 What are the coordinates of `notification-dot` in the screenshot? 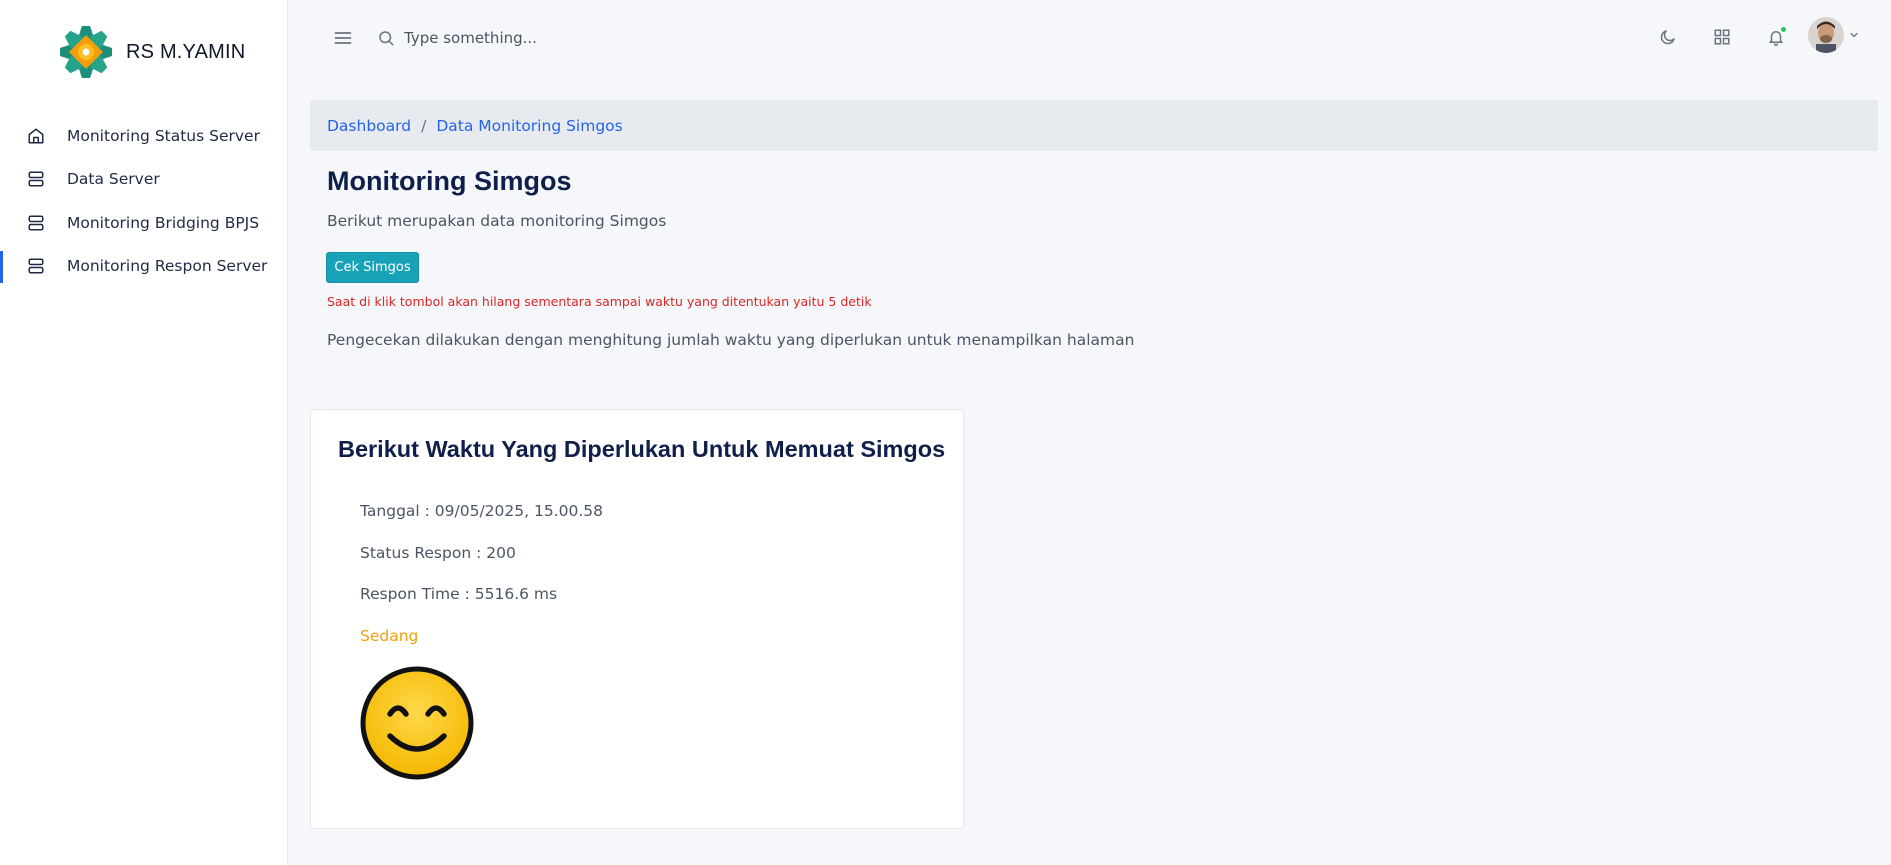 It's located at (1783, 29).